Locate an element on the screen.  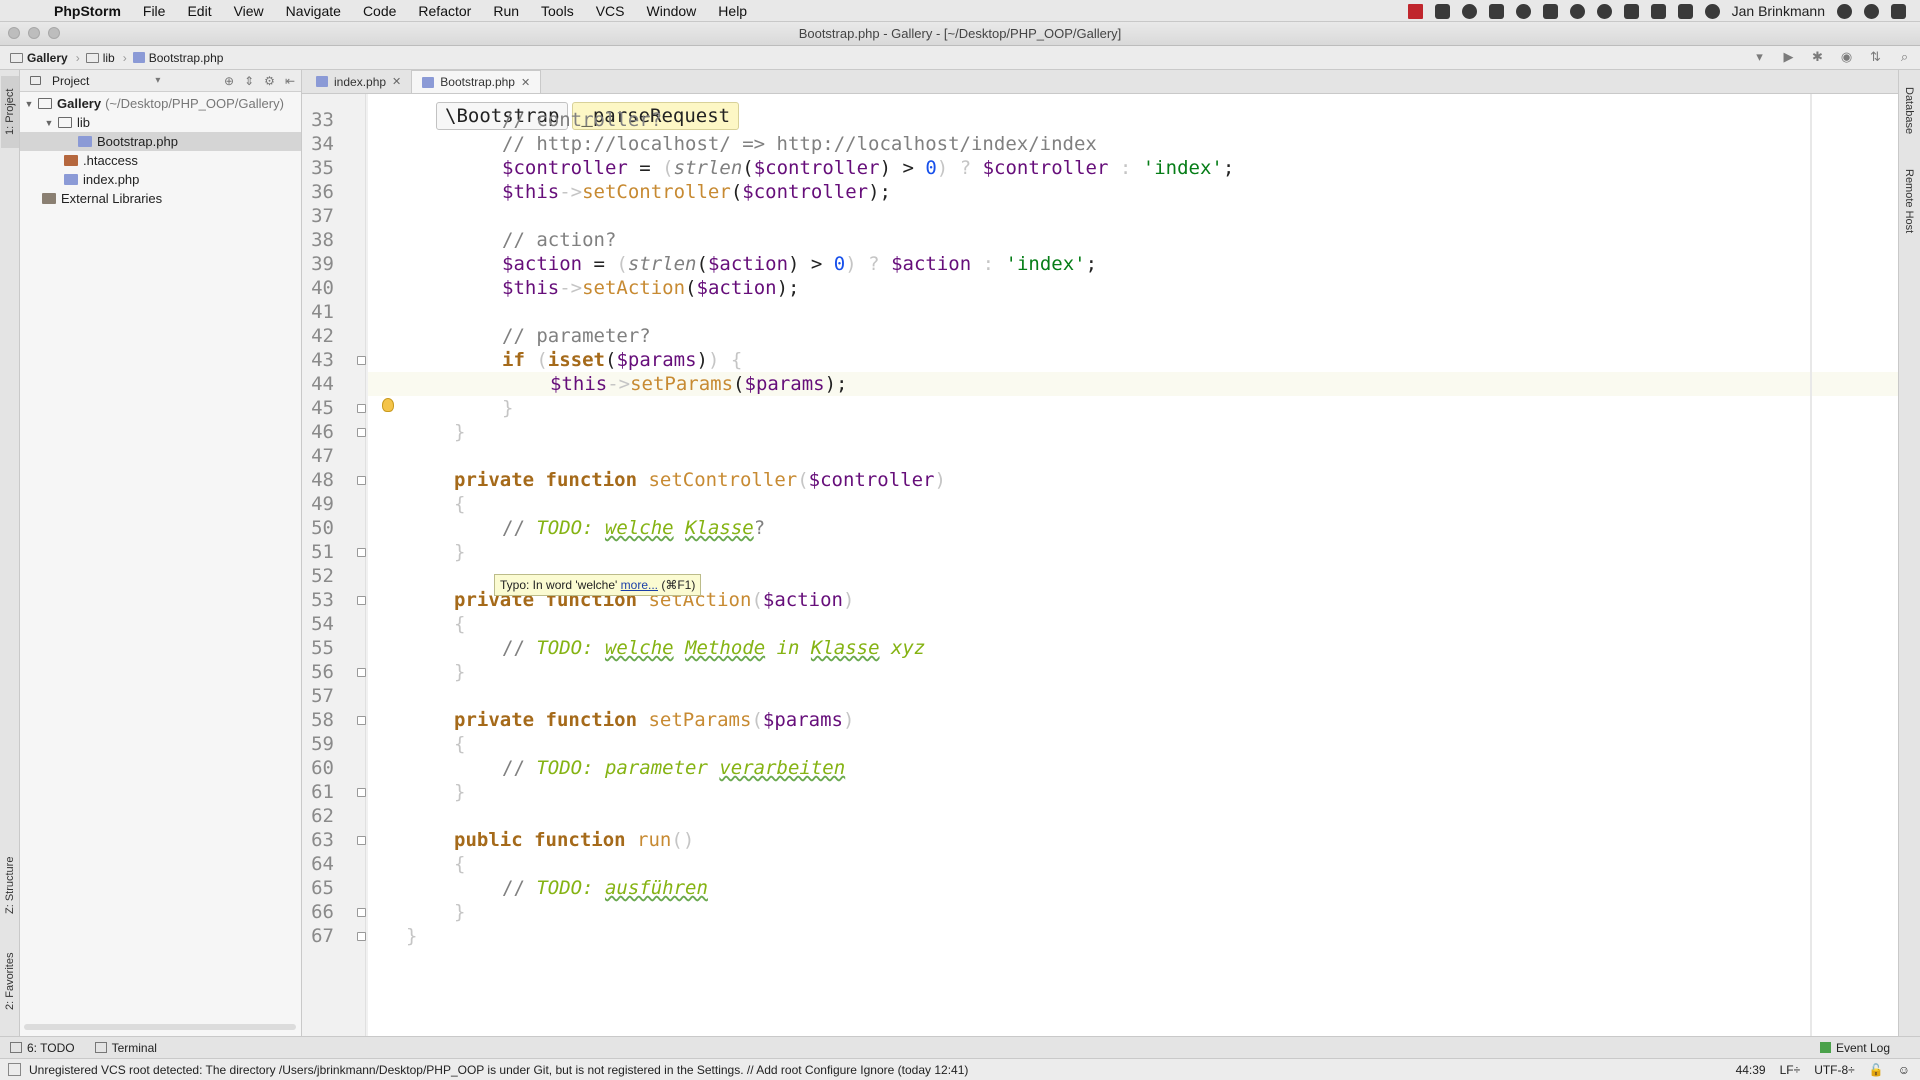
app-tray-icon is located at coordinates (1469, 11).